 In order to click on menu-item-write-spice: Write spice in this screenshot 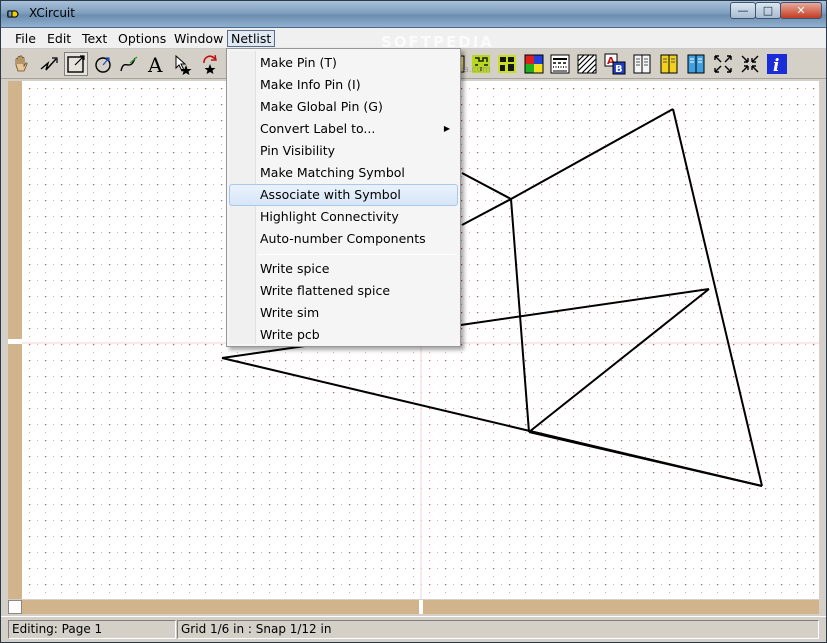, I will do `click(343, 269)`.